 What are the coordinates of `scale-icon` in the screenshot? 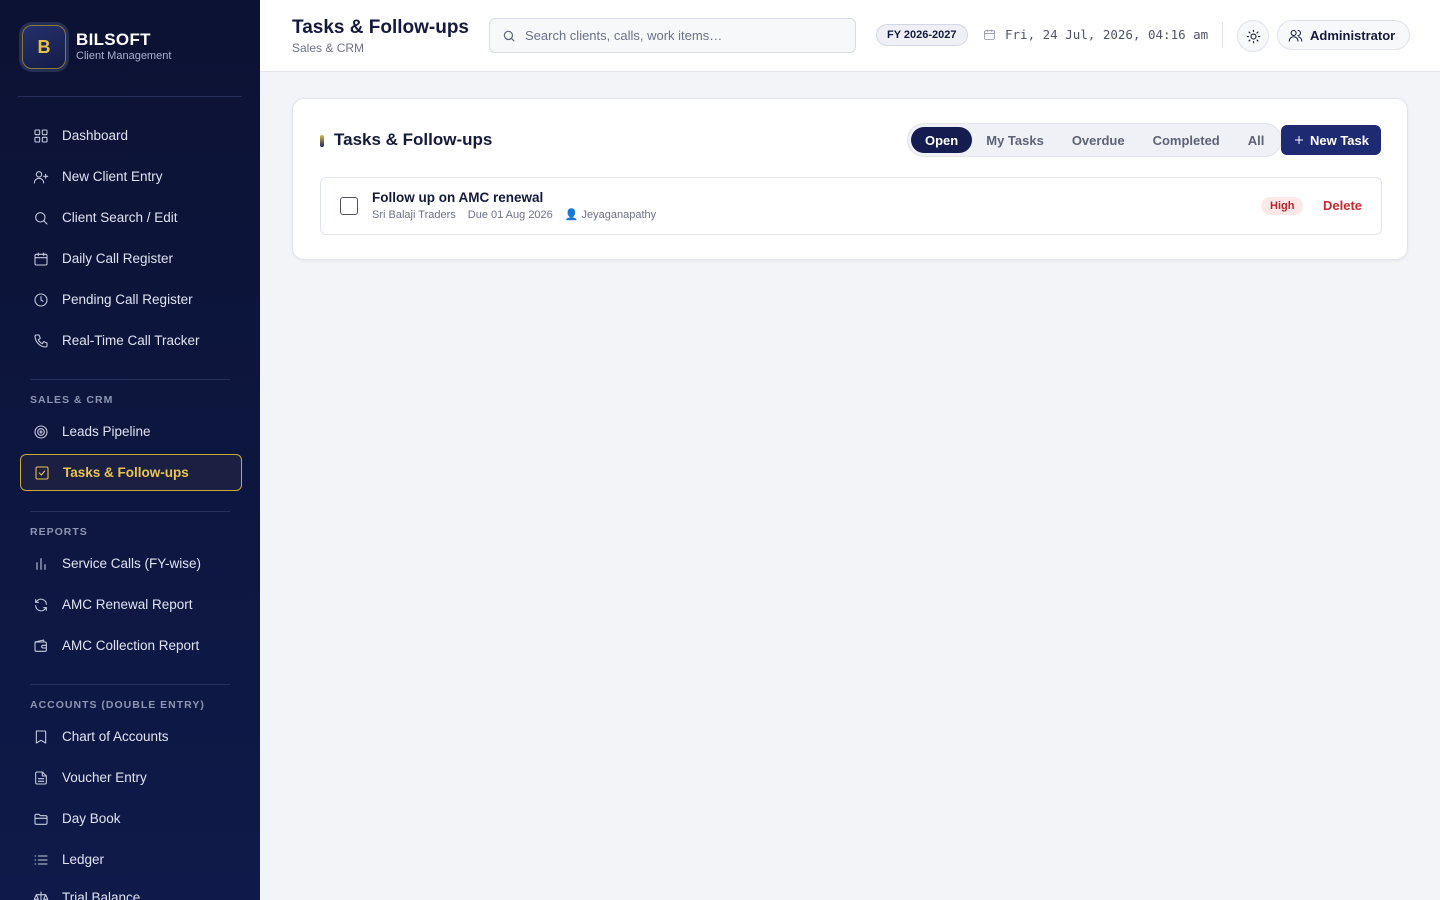 It's located at (41, 895).